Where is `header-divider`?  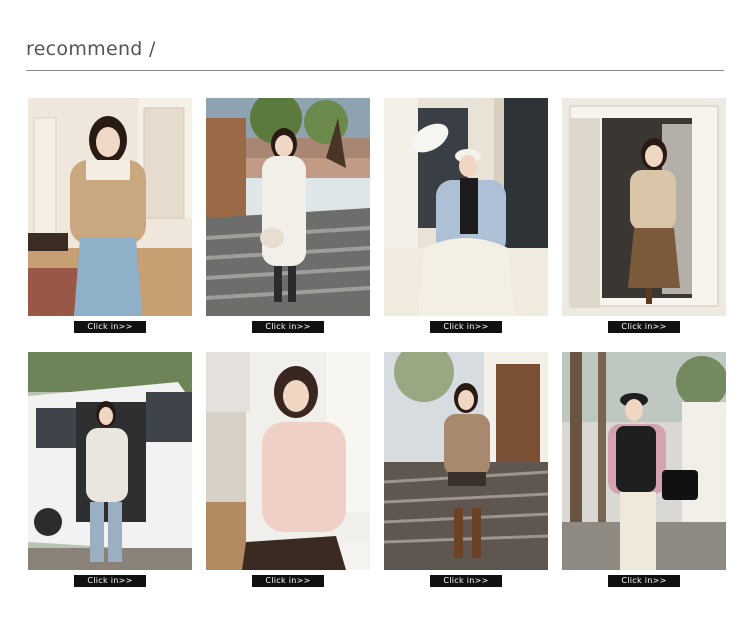
header-divider is located at coordinates (375, 70).